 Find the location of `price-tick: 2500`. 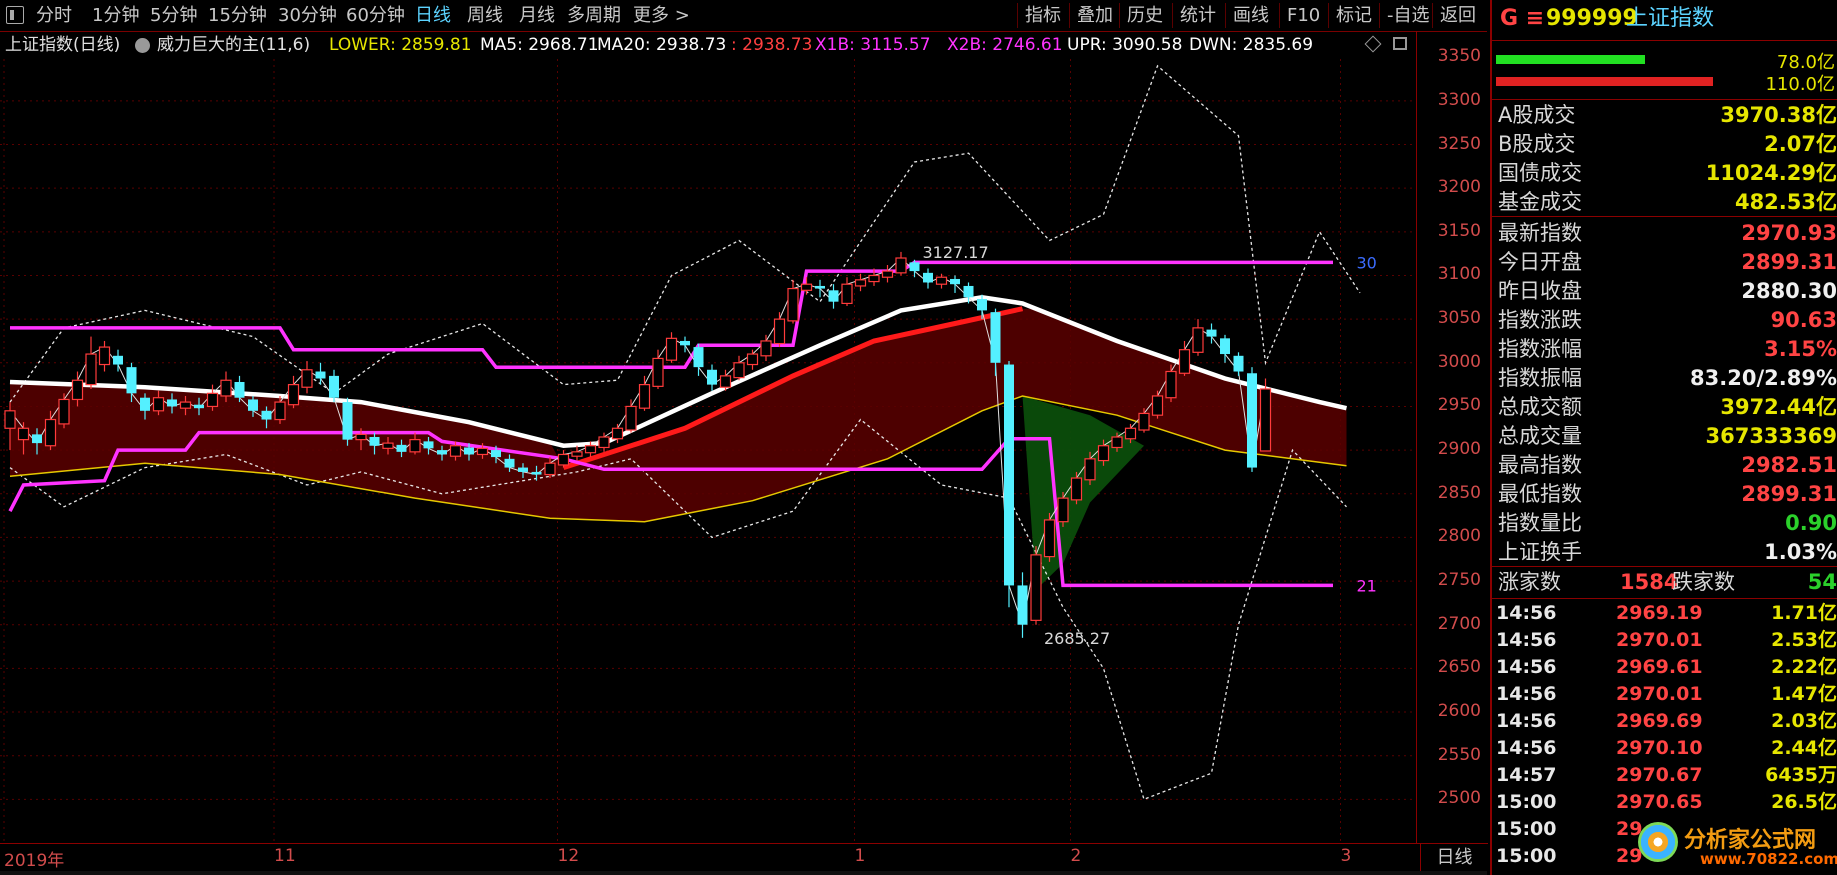

price-tick: 2500 is located at coordinates (1459, 798).